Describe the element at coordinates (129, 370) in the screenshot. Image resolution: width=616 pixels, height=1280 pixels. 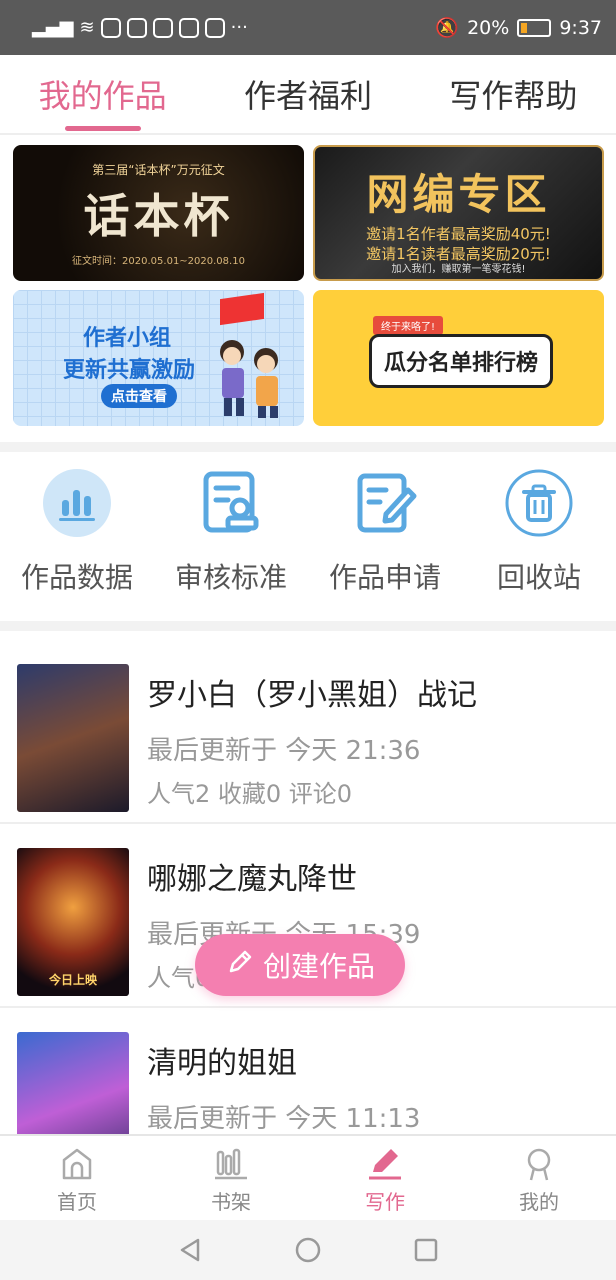
I see `banner-subtitle: 更新共赢激励` at that location.